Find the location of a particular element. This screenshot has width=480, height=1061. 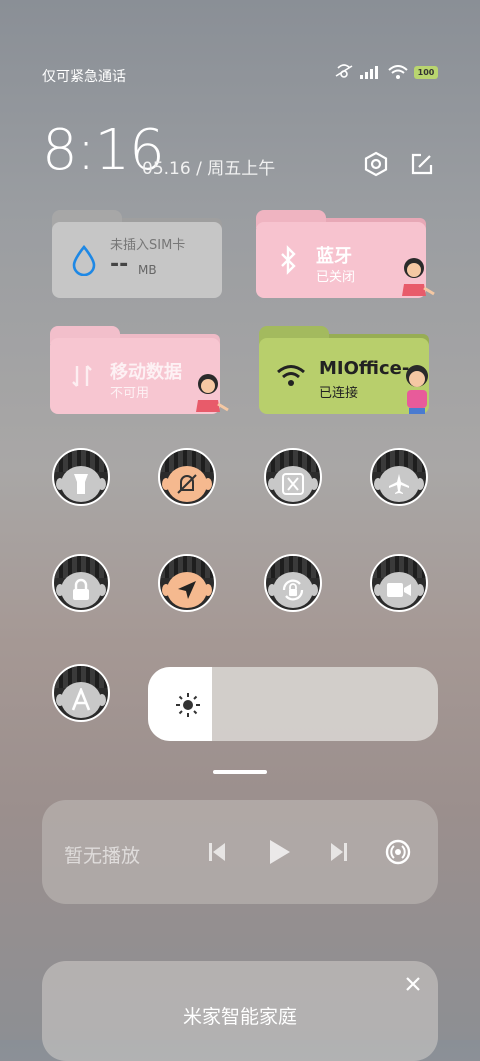

flashlight-icon is located at coordinates (81, 484).